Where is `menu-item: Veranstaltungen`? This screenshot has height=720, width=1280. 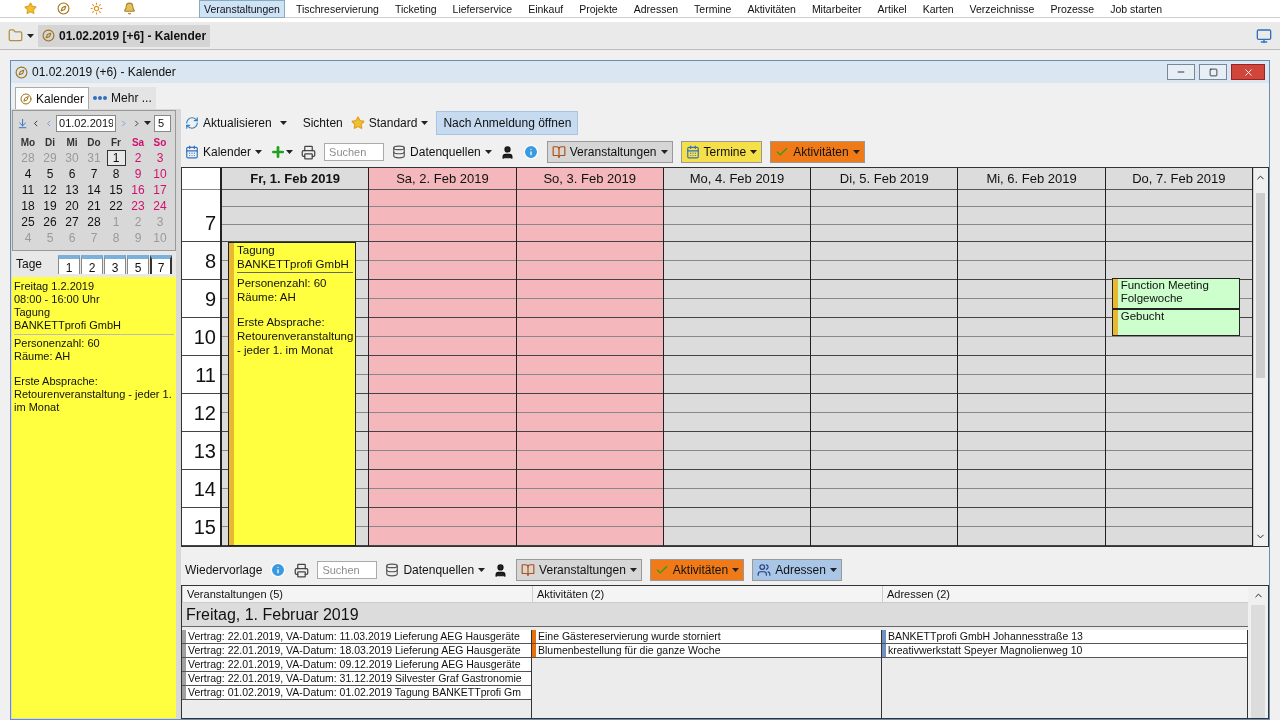 menu-item: Veranstaltungen is located at coordinates (242, 8).